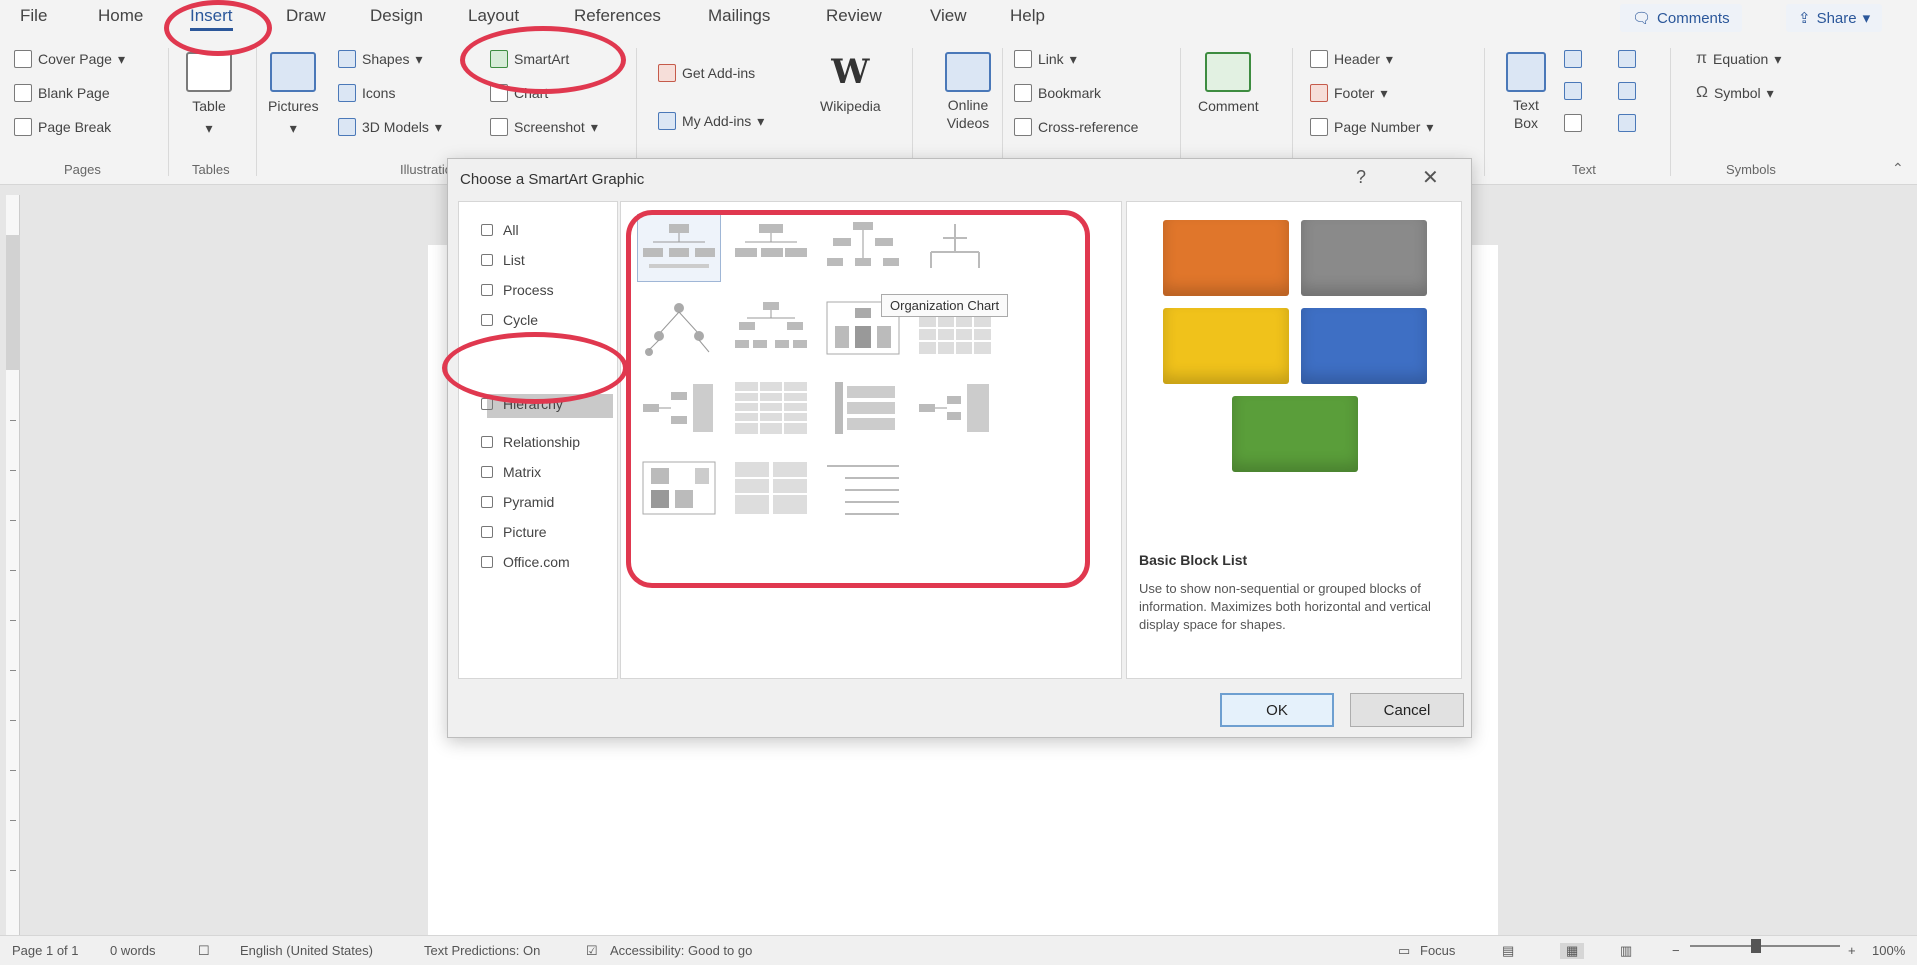 The width and height of the screenshot is (1917, 965). I want to click on get-addins-button: Get Add-ins, so click(706, 73).